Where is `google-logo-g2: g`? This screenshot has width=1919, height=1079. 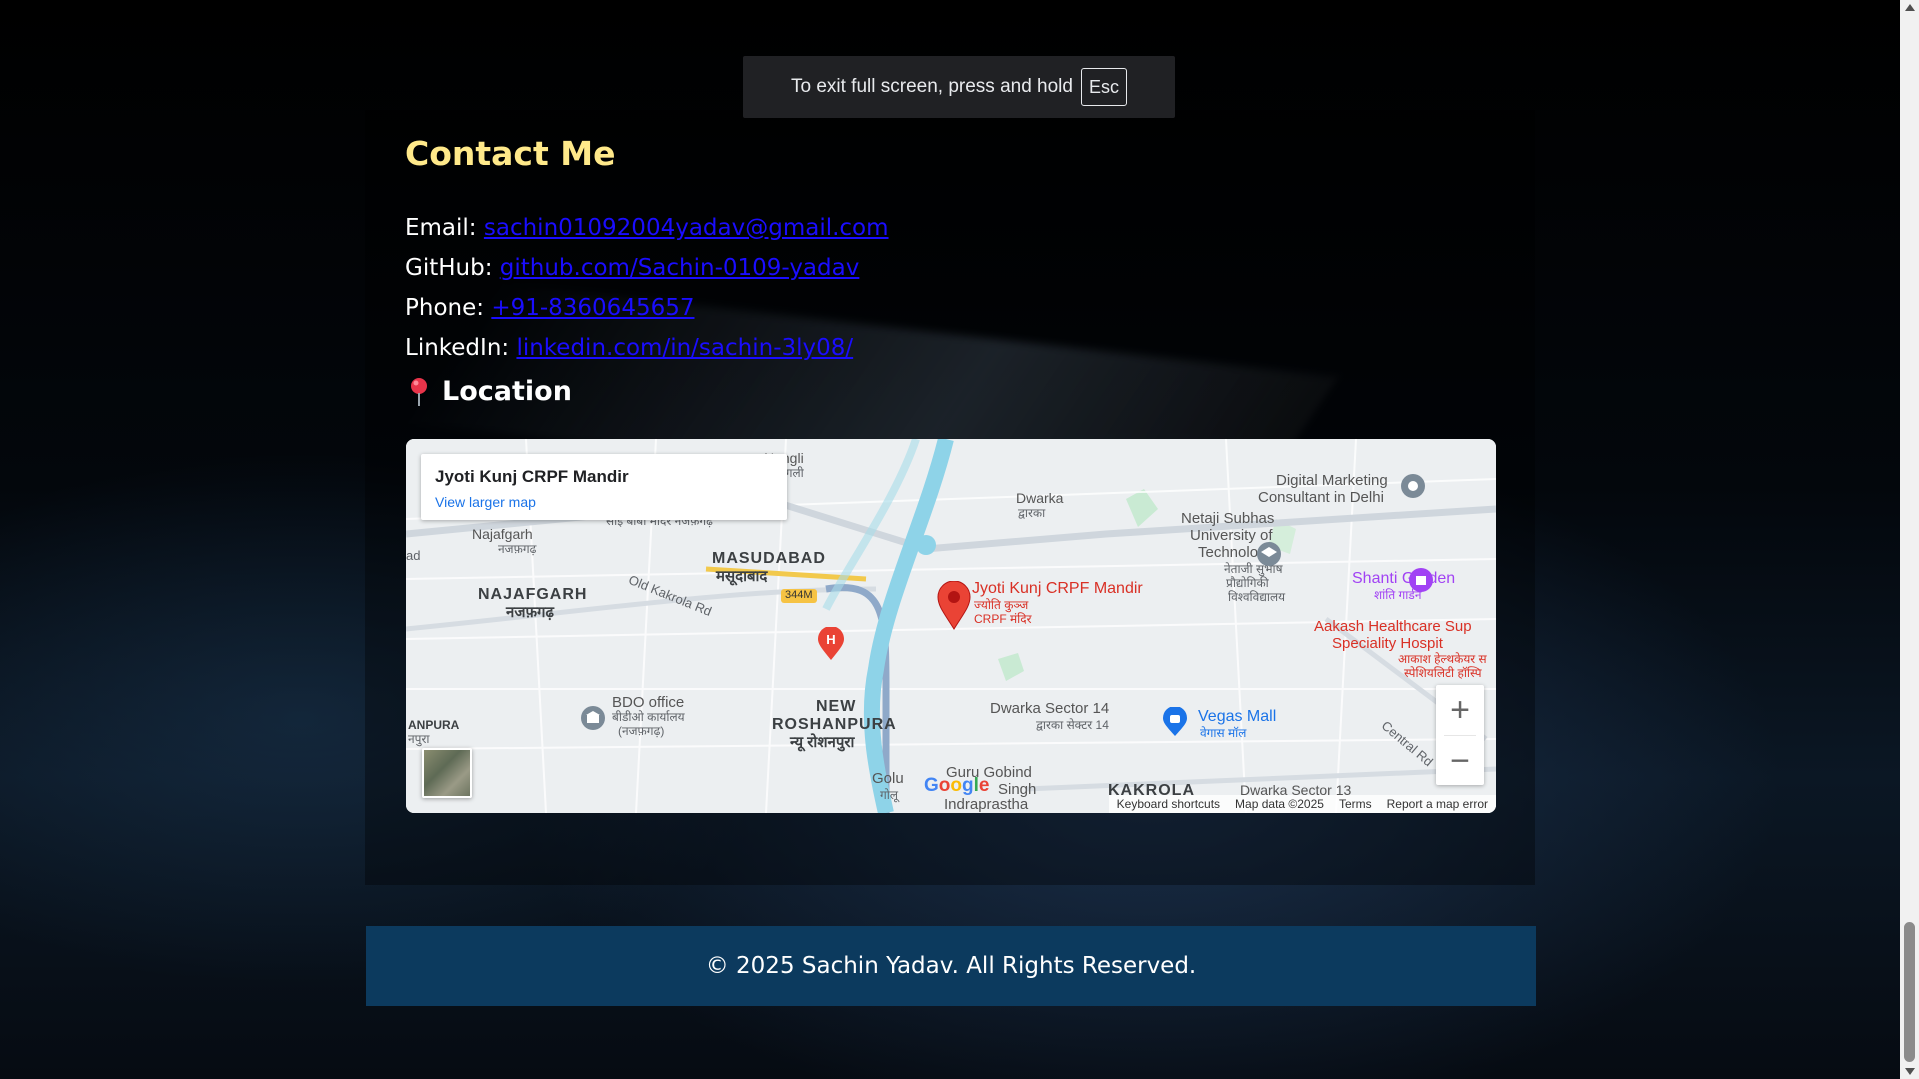 google-logo-g2: g is located at coordinates (968, 785).